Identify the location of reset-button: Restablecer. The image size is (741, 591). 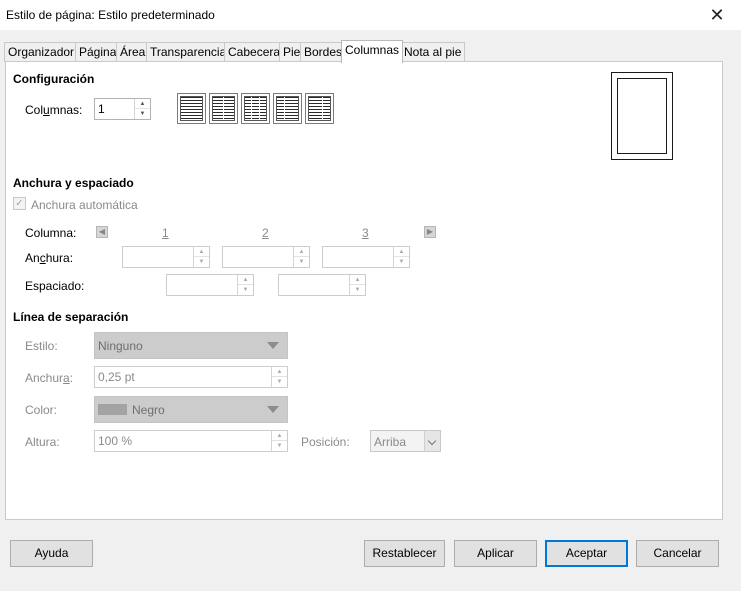
(404, 553).